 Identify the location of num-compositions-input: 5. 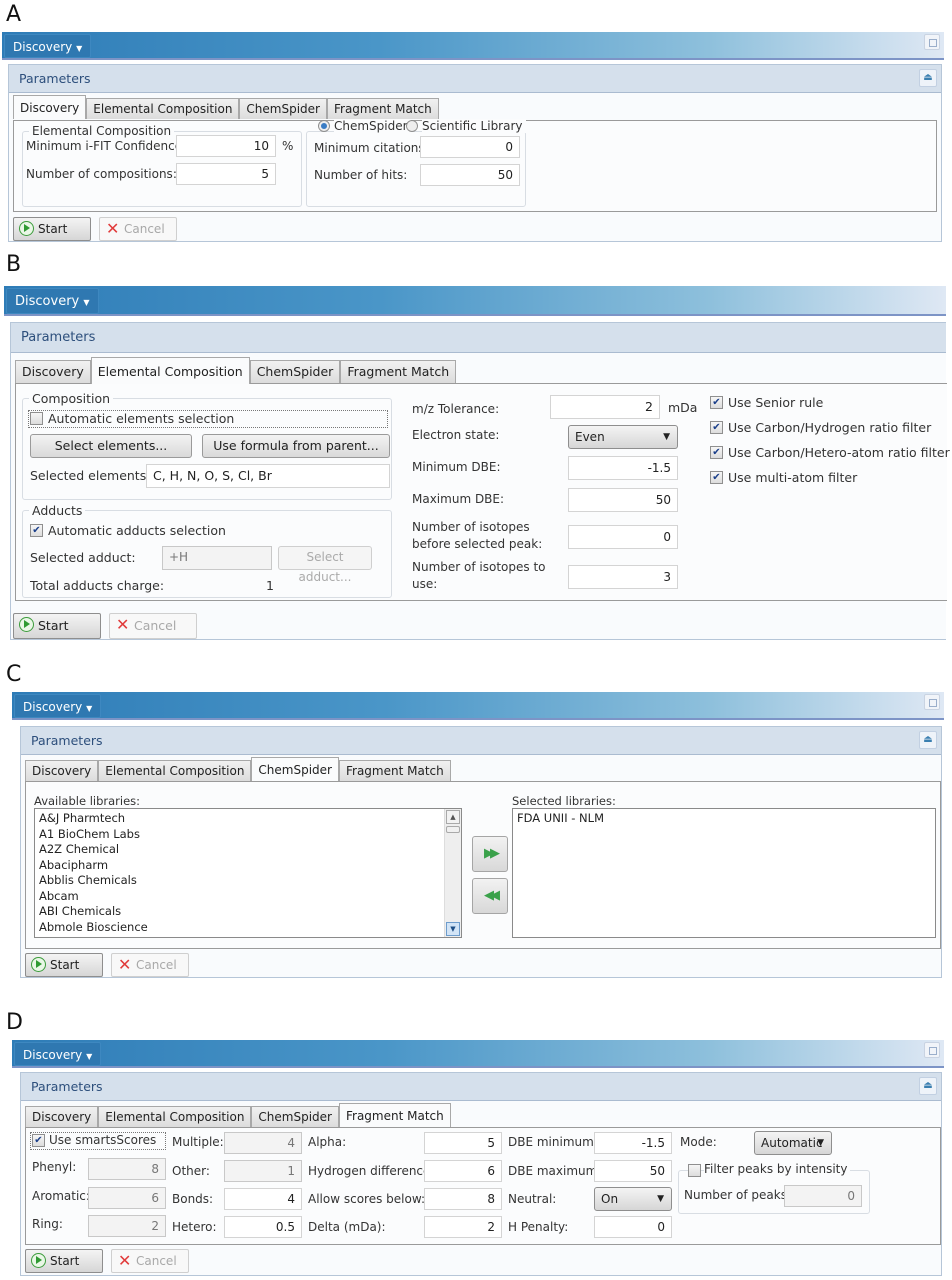
(226, 174).